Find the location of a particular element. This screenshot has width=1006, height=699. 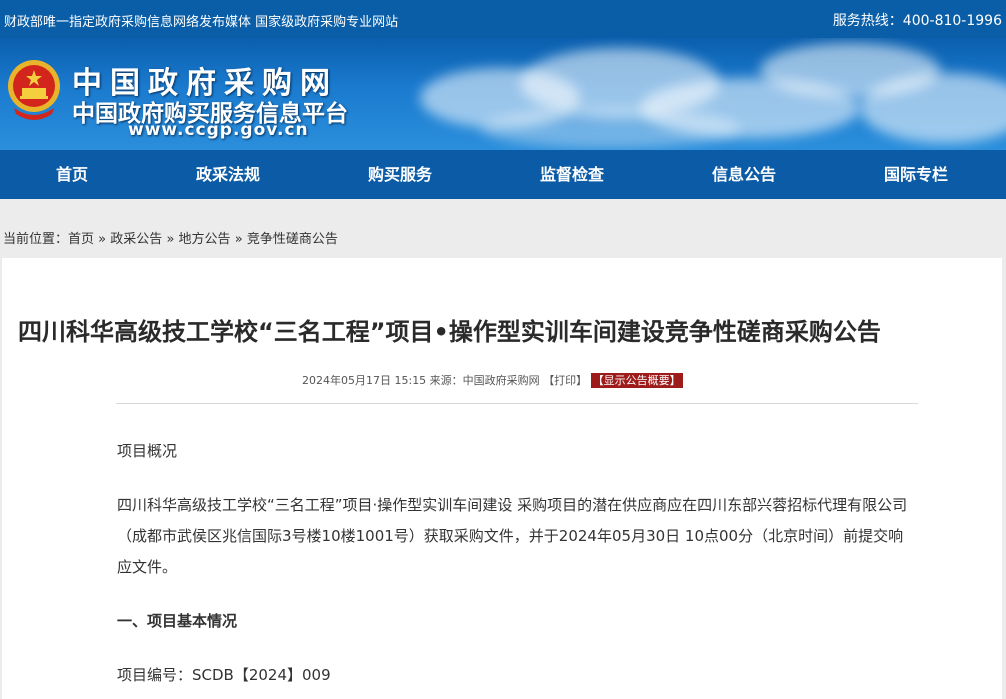

national-emblem-icon is located at coordinates (34, 90).